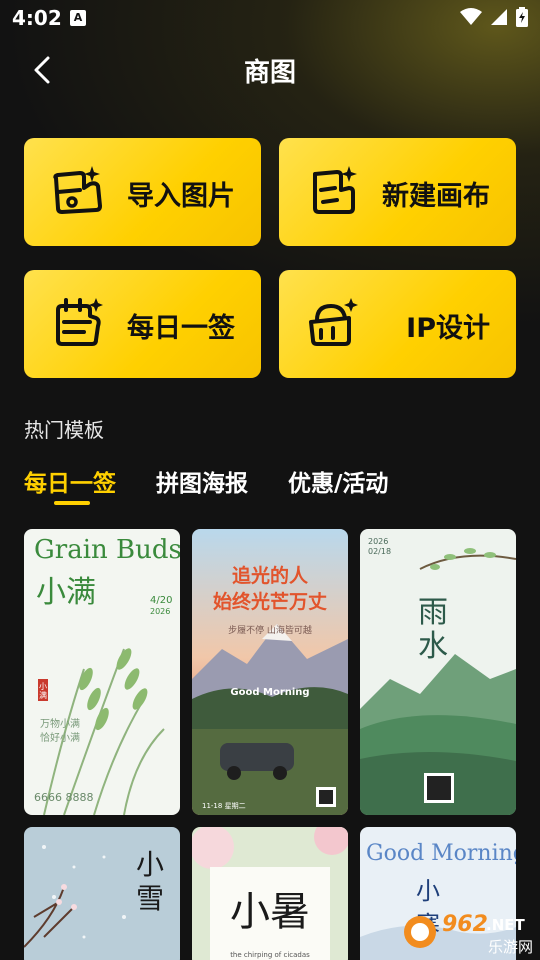 The height and width of the screenshot is (960, 540). Describe the element at coordinates (79, 322) in the screenshot. I see `daily-sign-icon` at that location.